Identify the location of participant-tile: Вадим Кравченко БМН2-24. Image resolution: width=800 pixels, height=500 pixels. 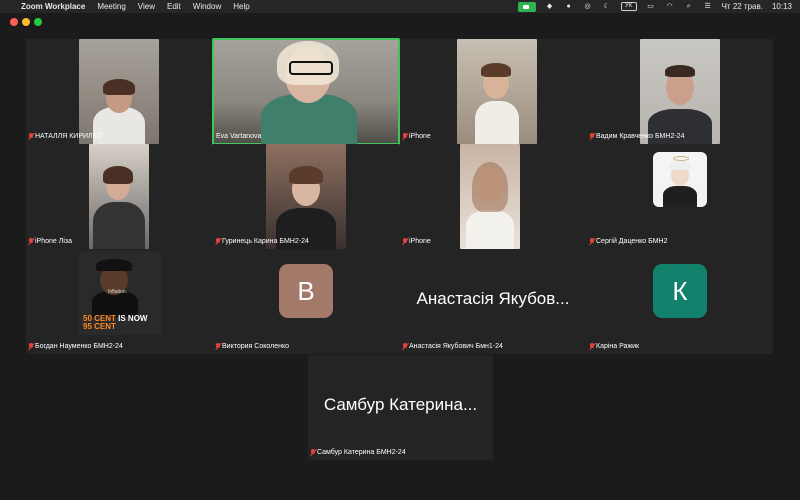
(680, 91).